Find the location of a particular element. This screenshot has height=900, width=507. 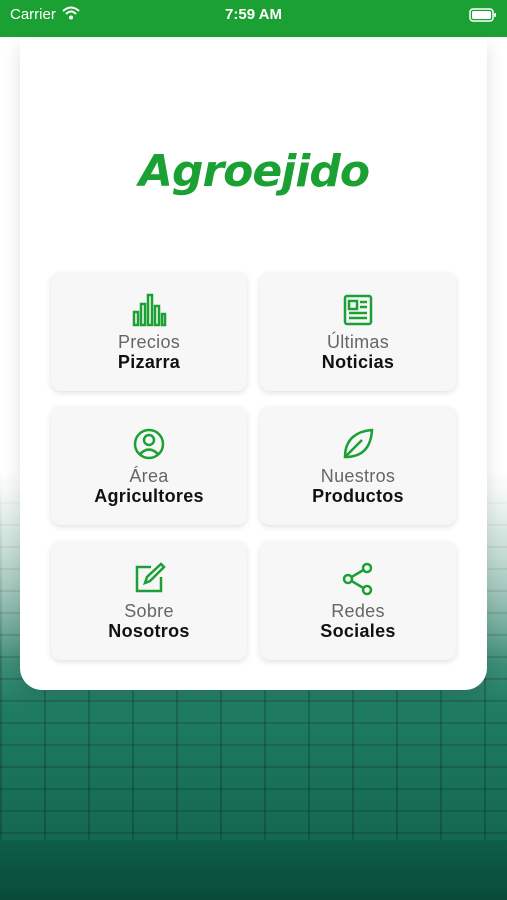

app-logo: Agroejido is located at coordinates (253, 172).